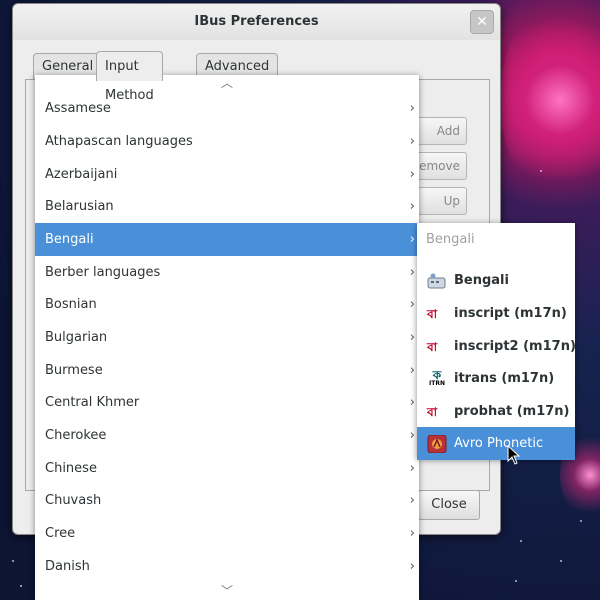 This screenshot has width=600, height=600. What do you see at coordinates (79, 206) in the screenshot?
I see `menu-item-label: Belarusian` at bounding box center [79, 206].